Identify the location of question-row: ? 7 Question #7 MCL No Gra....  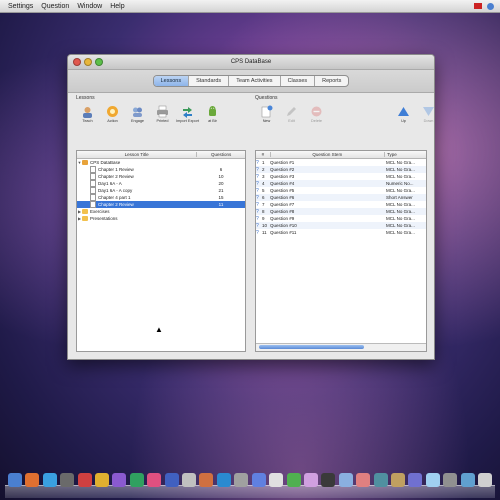
(341, 204).